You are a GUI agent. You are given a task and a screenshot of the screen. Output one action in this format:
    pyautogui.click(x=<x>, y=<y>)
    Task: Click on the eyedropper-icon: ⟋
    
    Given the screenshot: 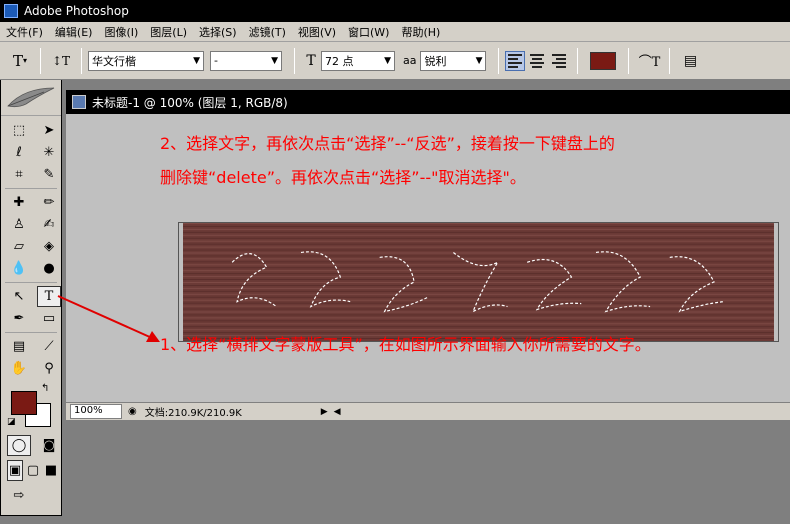 What is the action you would take?
    pyautogui.click(x=49, y=346)
    